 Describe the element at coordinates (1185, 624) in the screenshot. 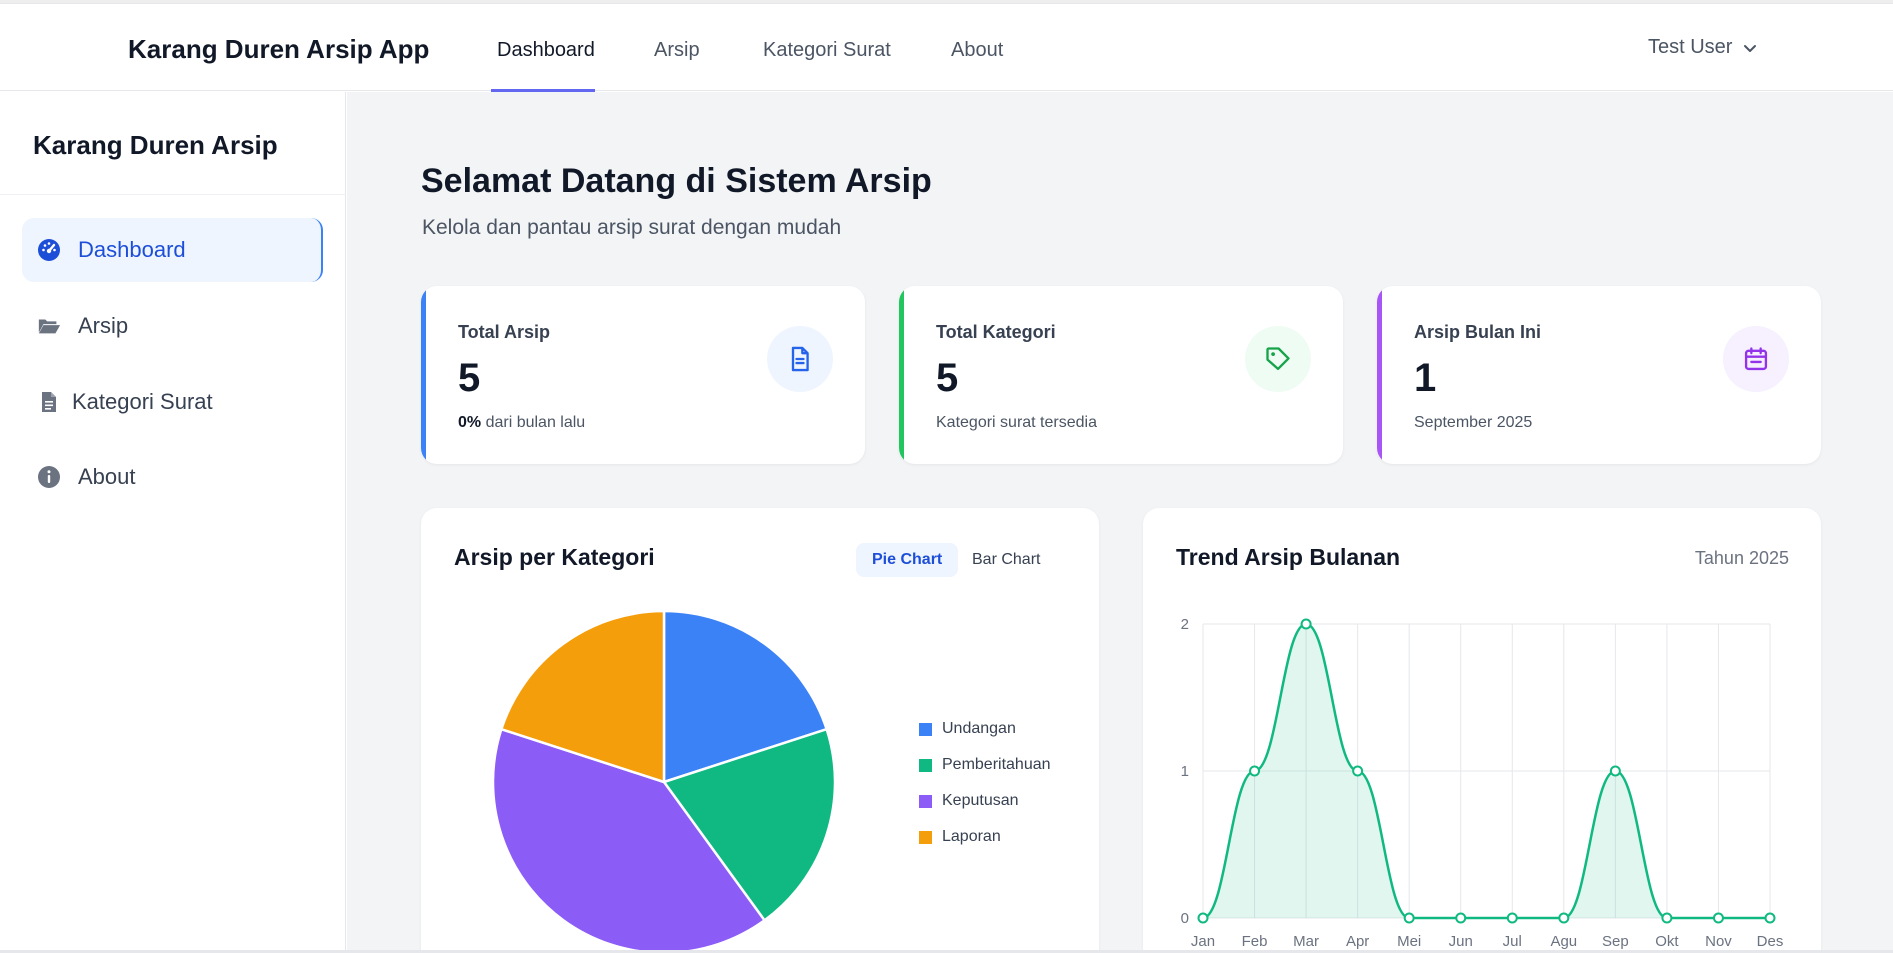

I see `y-tick-label: 2` at that location.